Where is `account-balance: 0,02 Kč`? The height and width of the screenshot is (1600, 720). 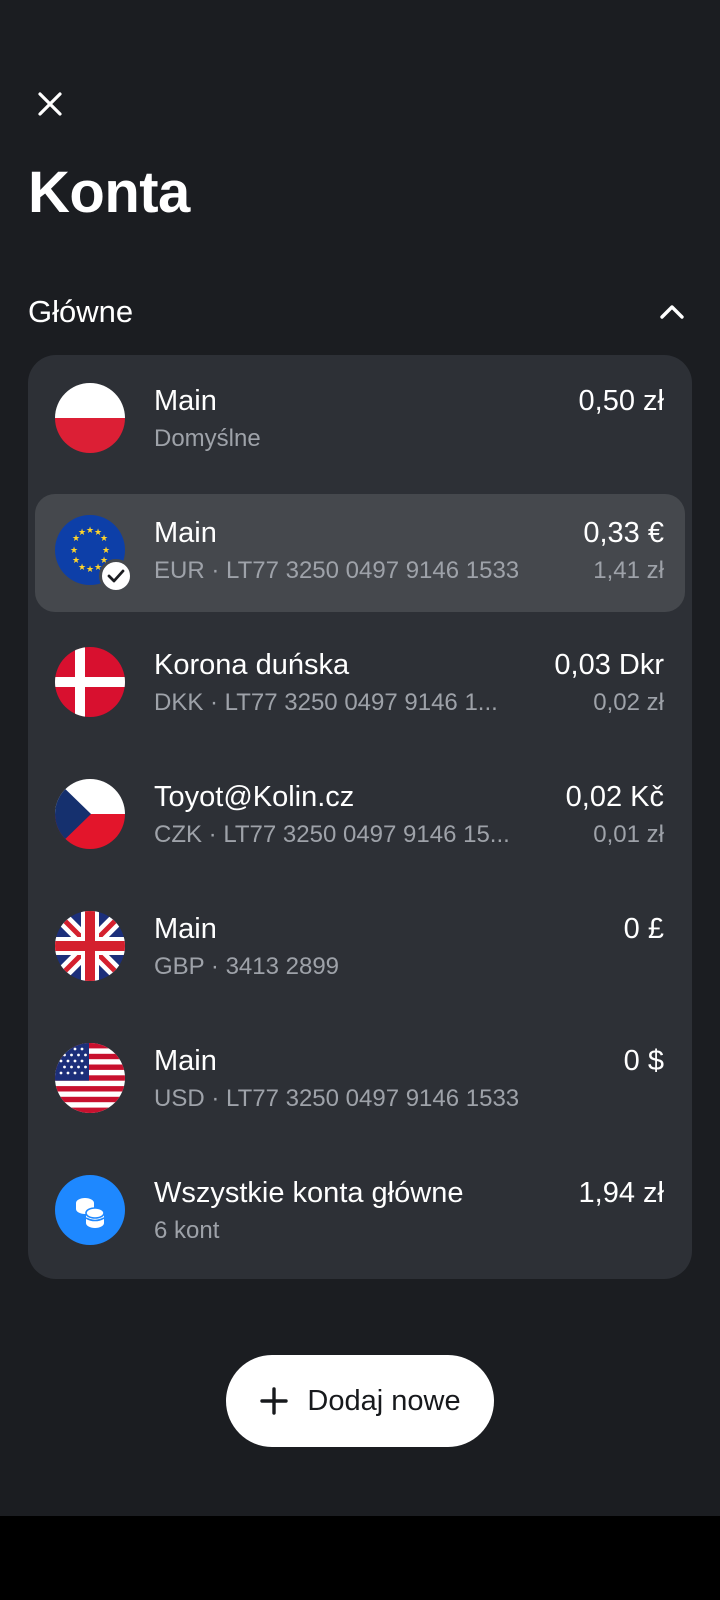 account-balance: 0,02 Kč is located at coordinates (614, 797).